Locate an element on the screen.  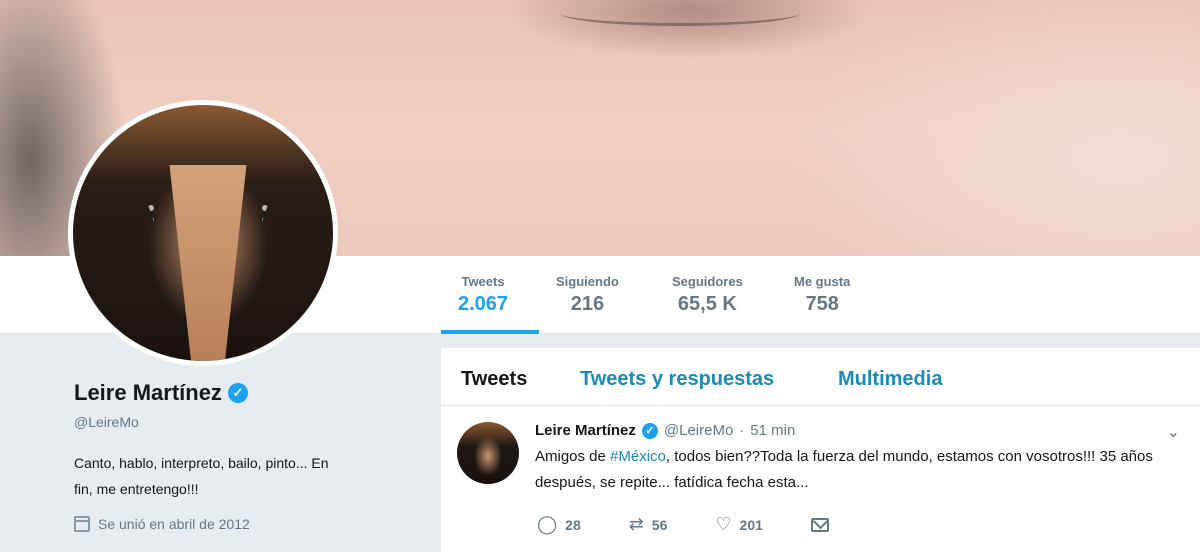
profile-joined: Se unió en abril de 2012 is located at coordinates (244, 524).